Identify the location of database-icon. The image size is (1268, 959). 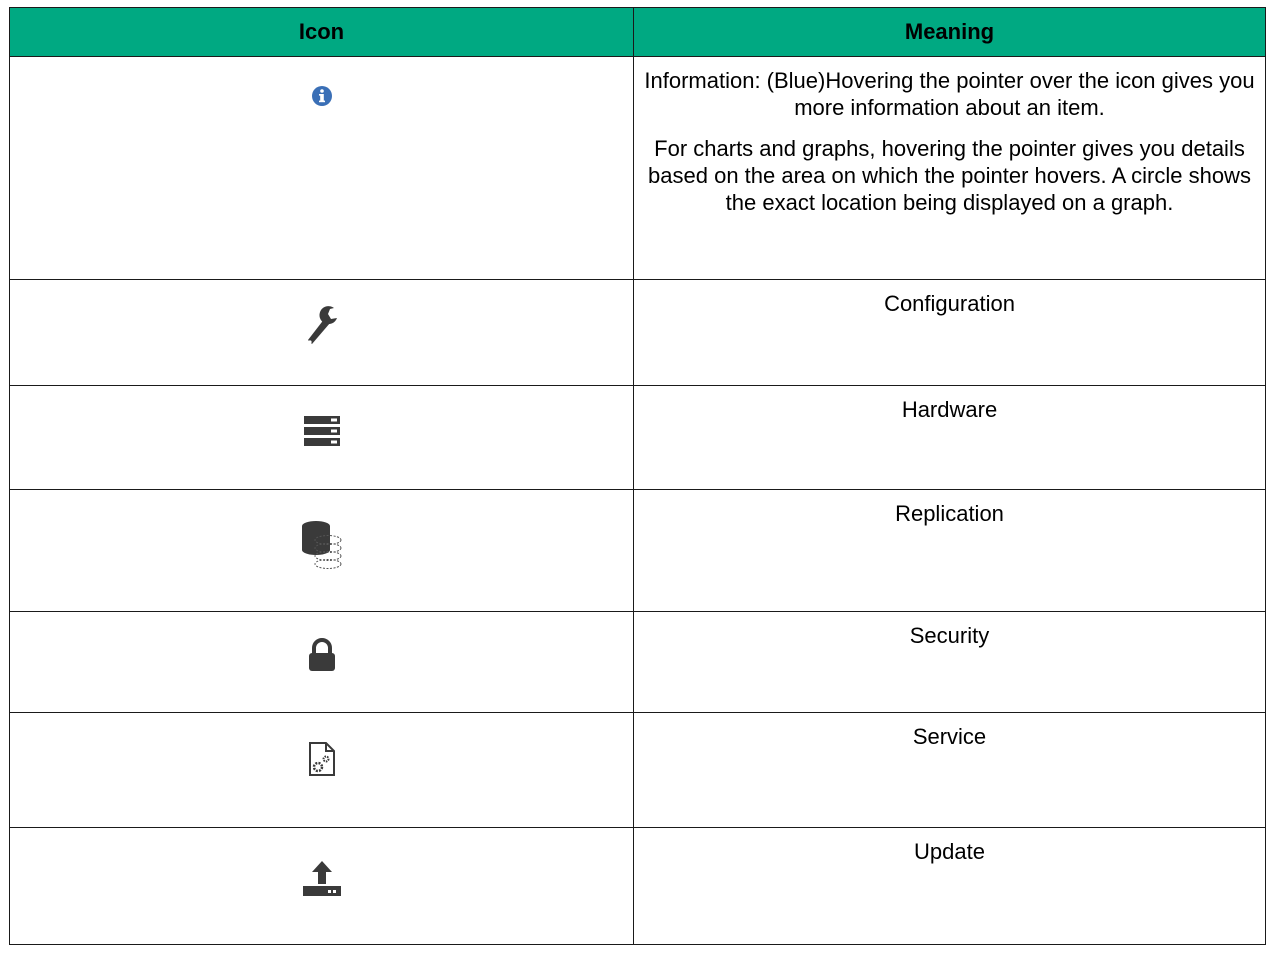
(322, 546).